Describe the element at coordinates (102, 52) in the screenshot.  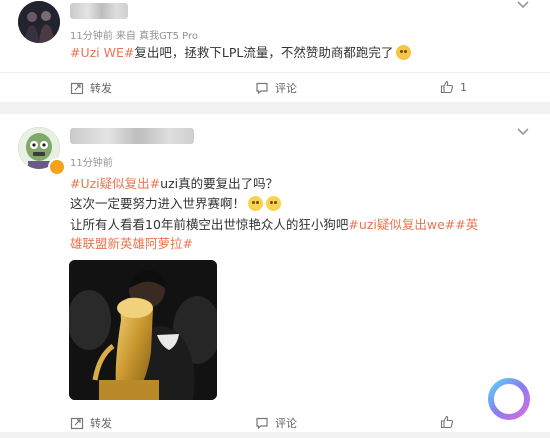
I see `hashtag-link: #Uzi WE#` at that location.